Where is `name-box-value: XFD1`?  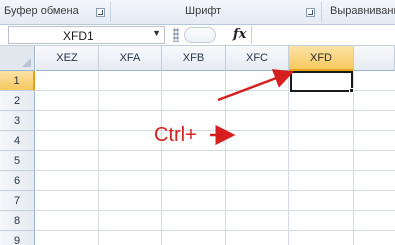
name-box-value: XFD1 is located at coordinates (78, 36).